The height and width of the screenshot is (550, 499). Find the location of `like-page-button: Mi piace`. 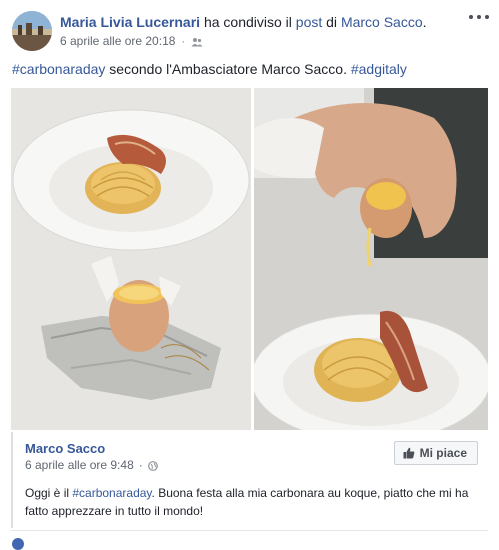

like-page-button: Mi piace is located at coordinates (435, 453).